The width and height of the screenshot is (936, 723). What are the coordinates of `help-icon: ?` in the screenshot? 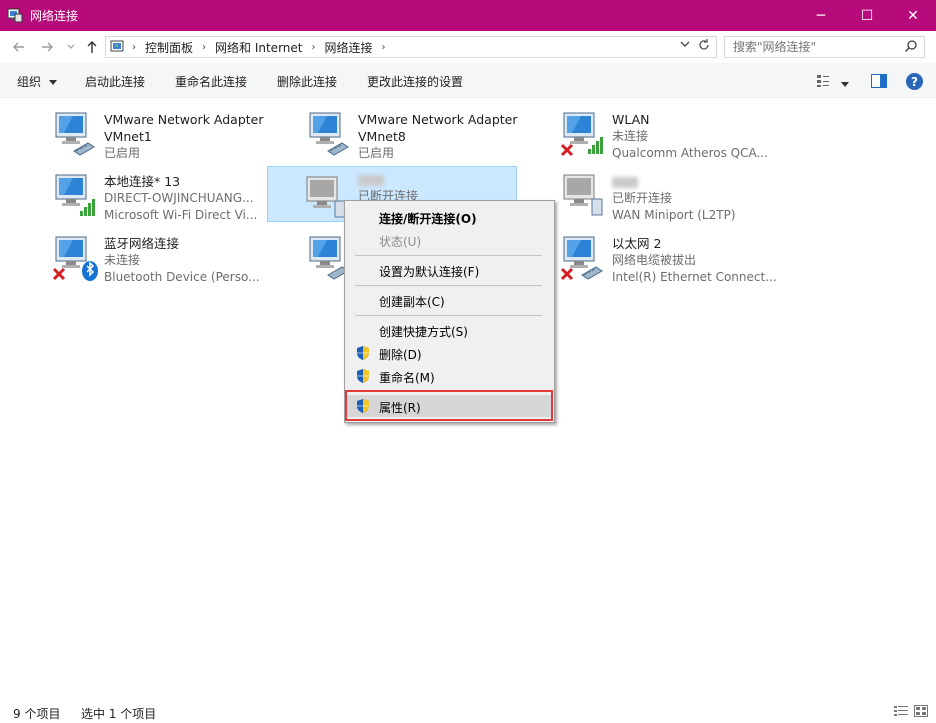 It's located at (914, 81).